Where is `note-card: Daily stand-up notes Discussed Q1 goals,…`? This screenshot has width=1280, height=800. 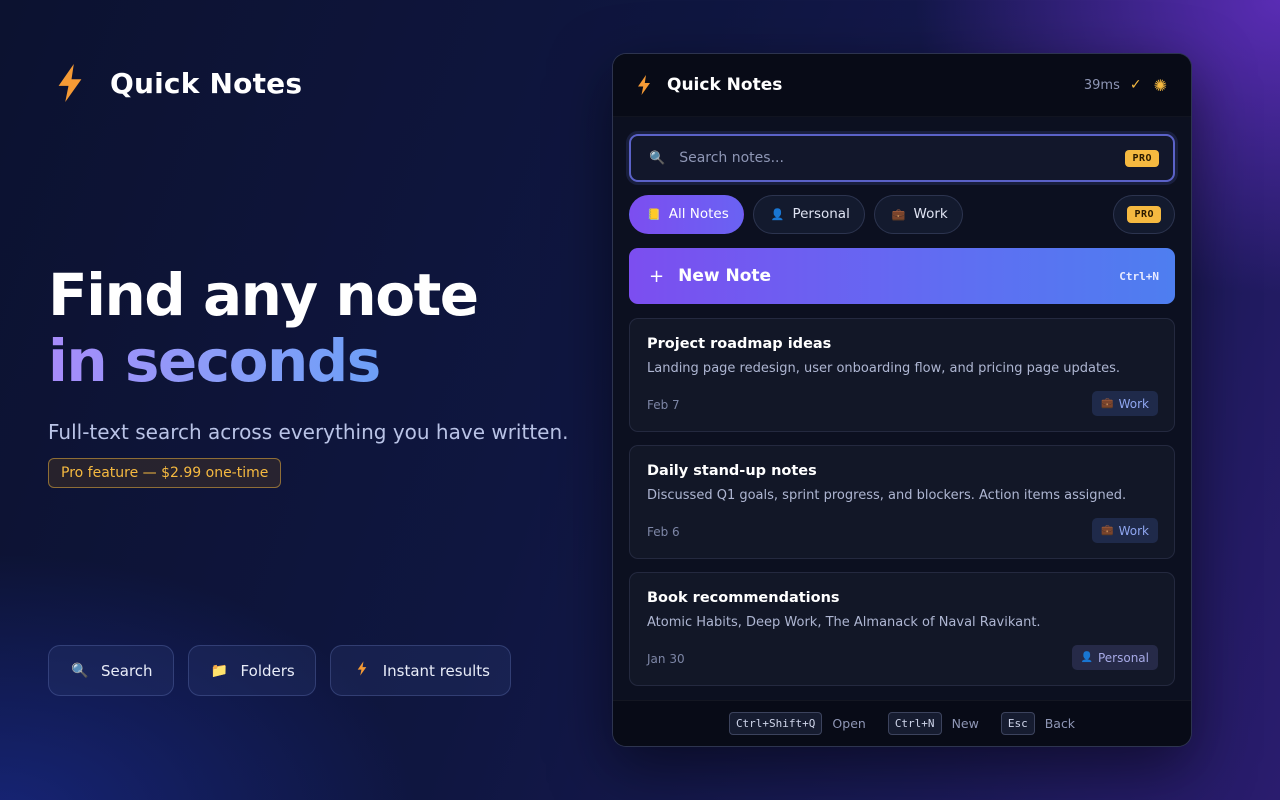 note-card: Daily stand-up notes Discussed Q1 goals,… is located at coordinates (902, 502).